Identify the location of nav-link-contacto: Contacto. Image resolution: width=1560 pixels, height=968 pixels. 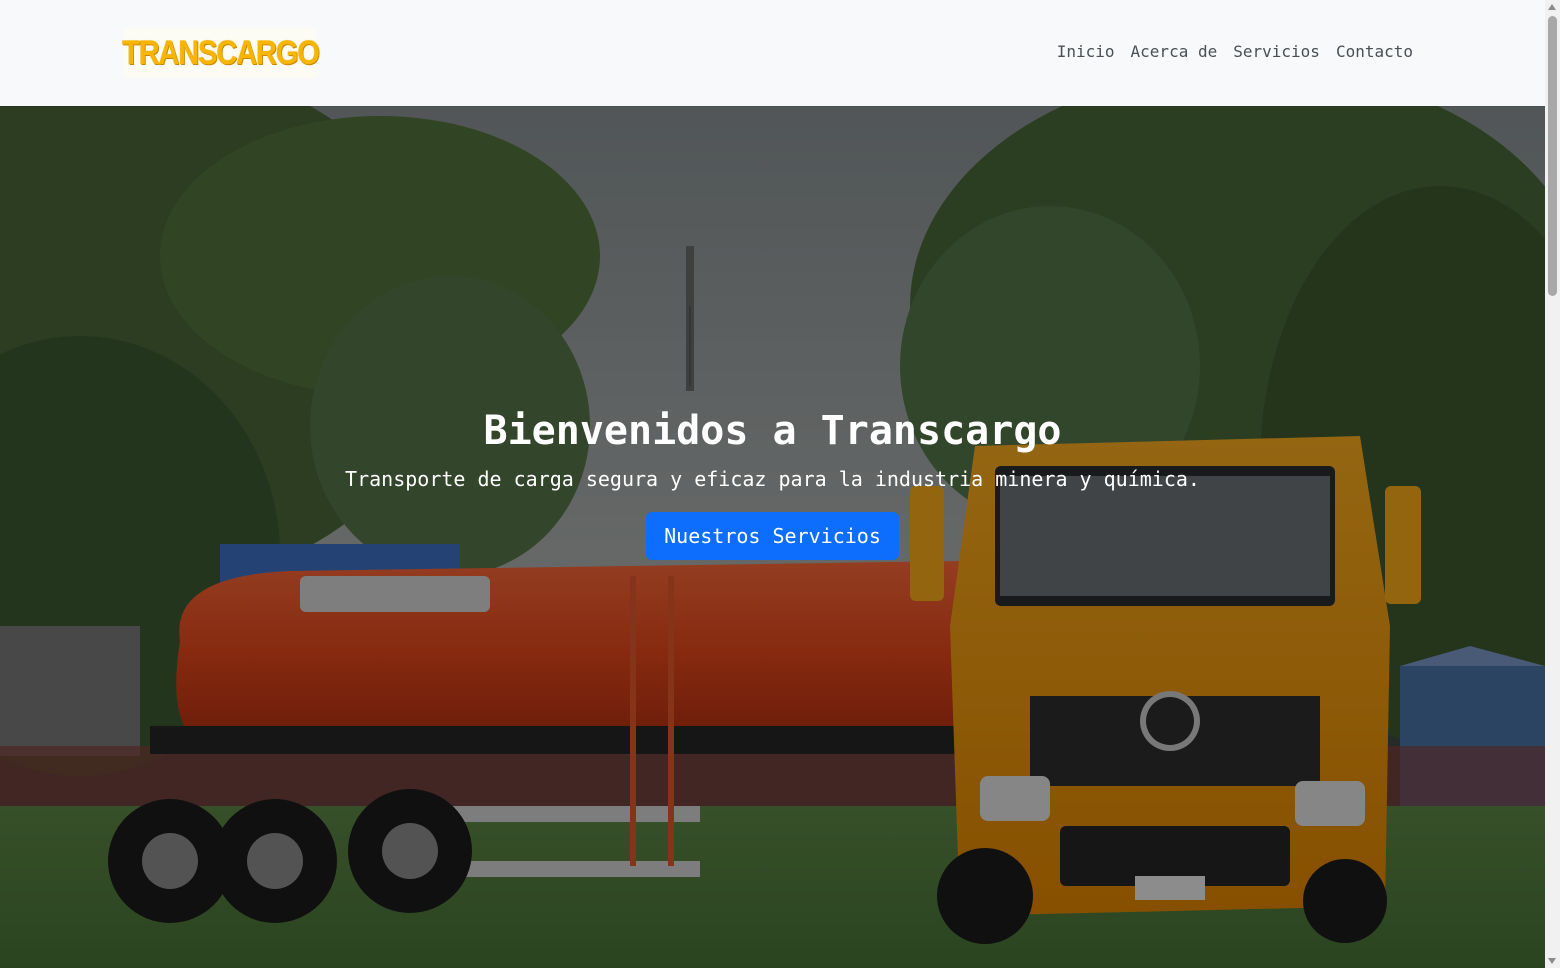
(1374, 52).